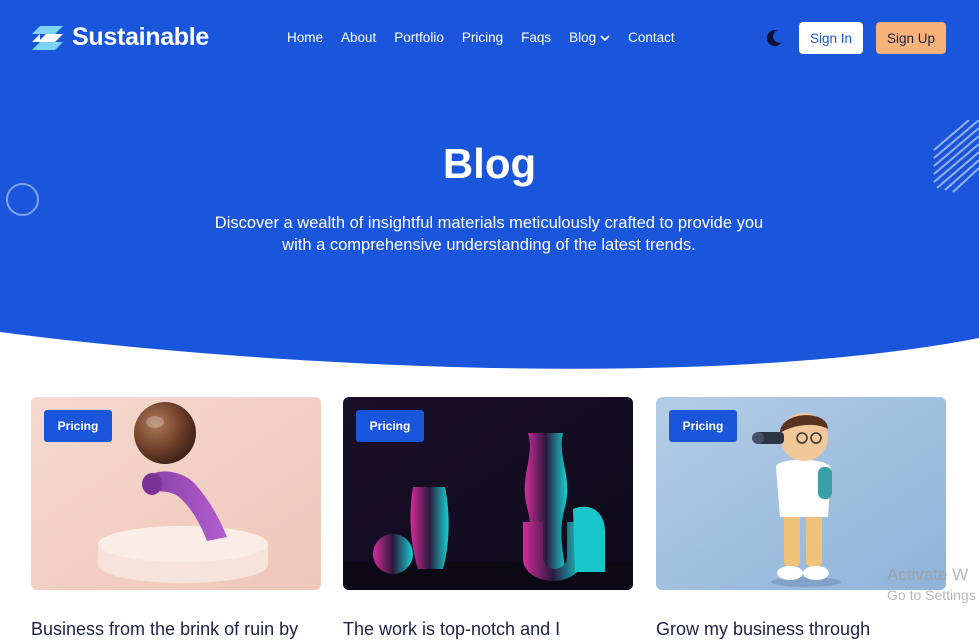 Image resolution: width=979 pixels, height=642 pixels. I want to click on chevron-down-icon, so click(605, 37).